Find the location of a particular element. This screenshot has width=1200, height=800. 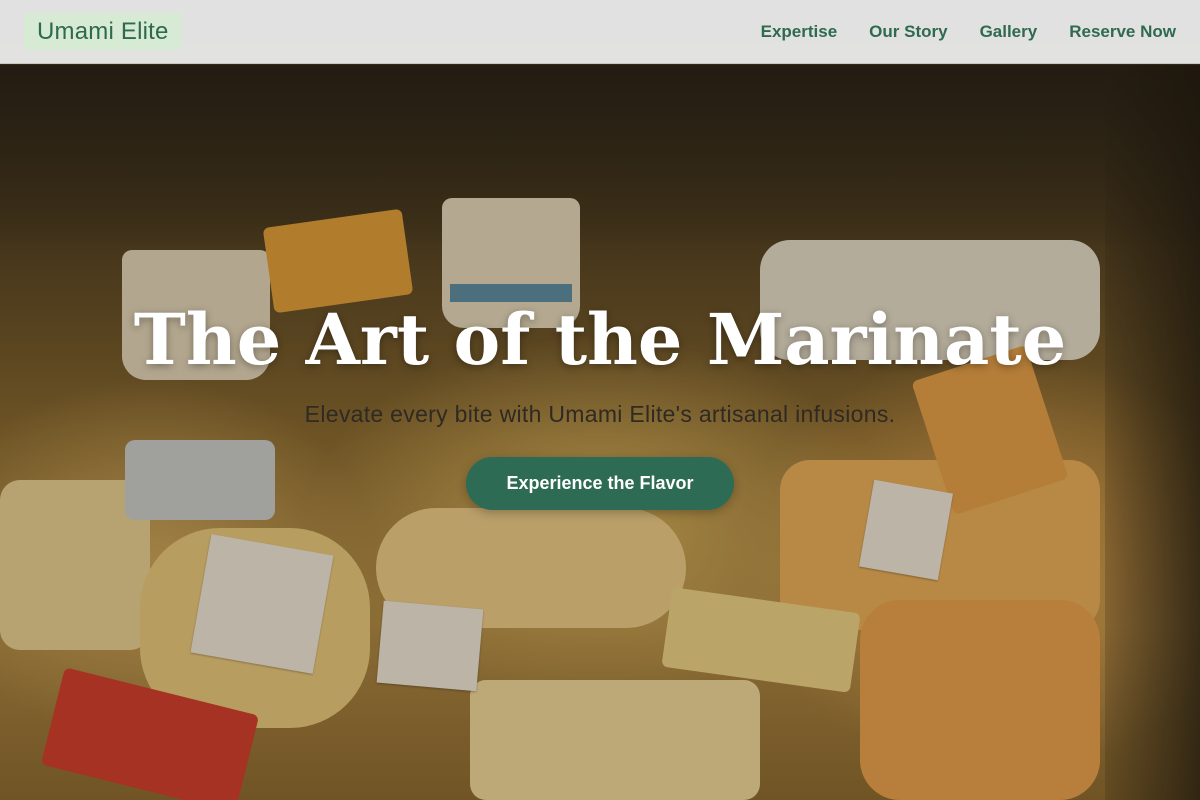

nav-link-expertise: Expertise is located at coordinates (799, 32).